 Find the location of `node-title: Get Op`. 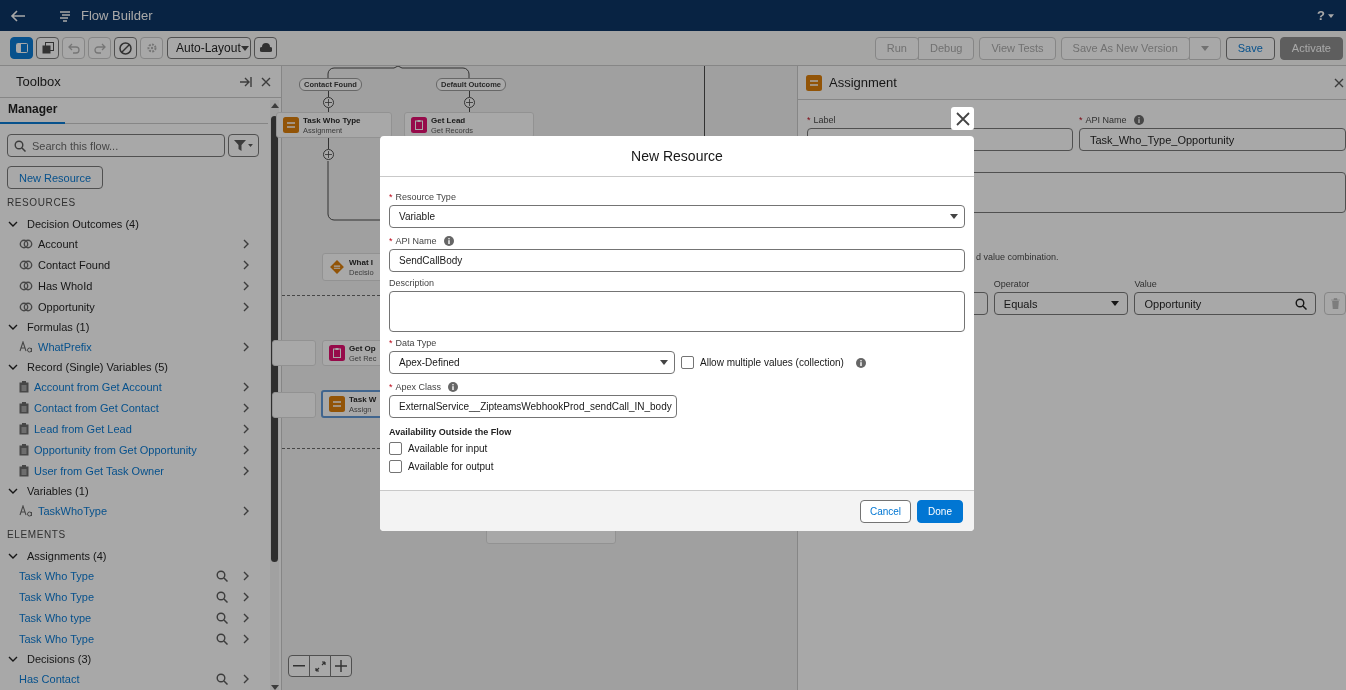

node-title: Get Op is located at coordinates (363, 348).